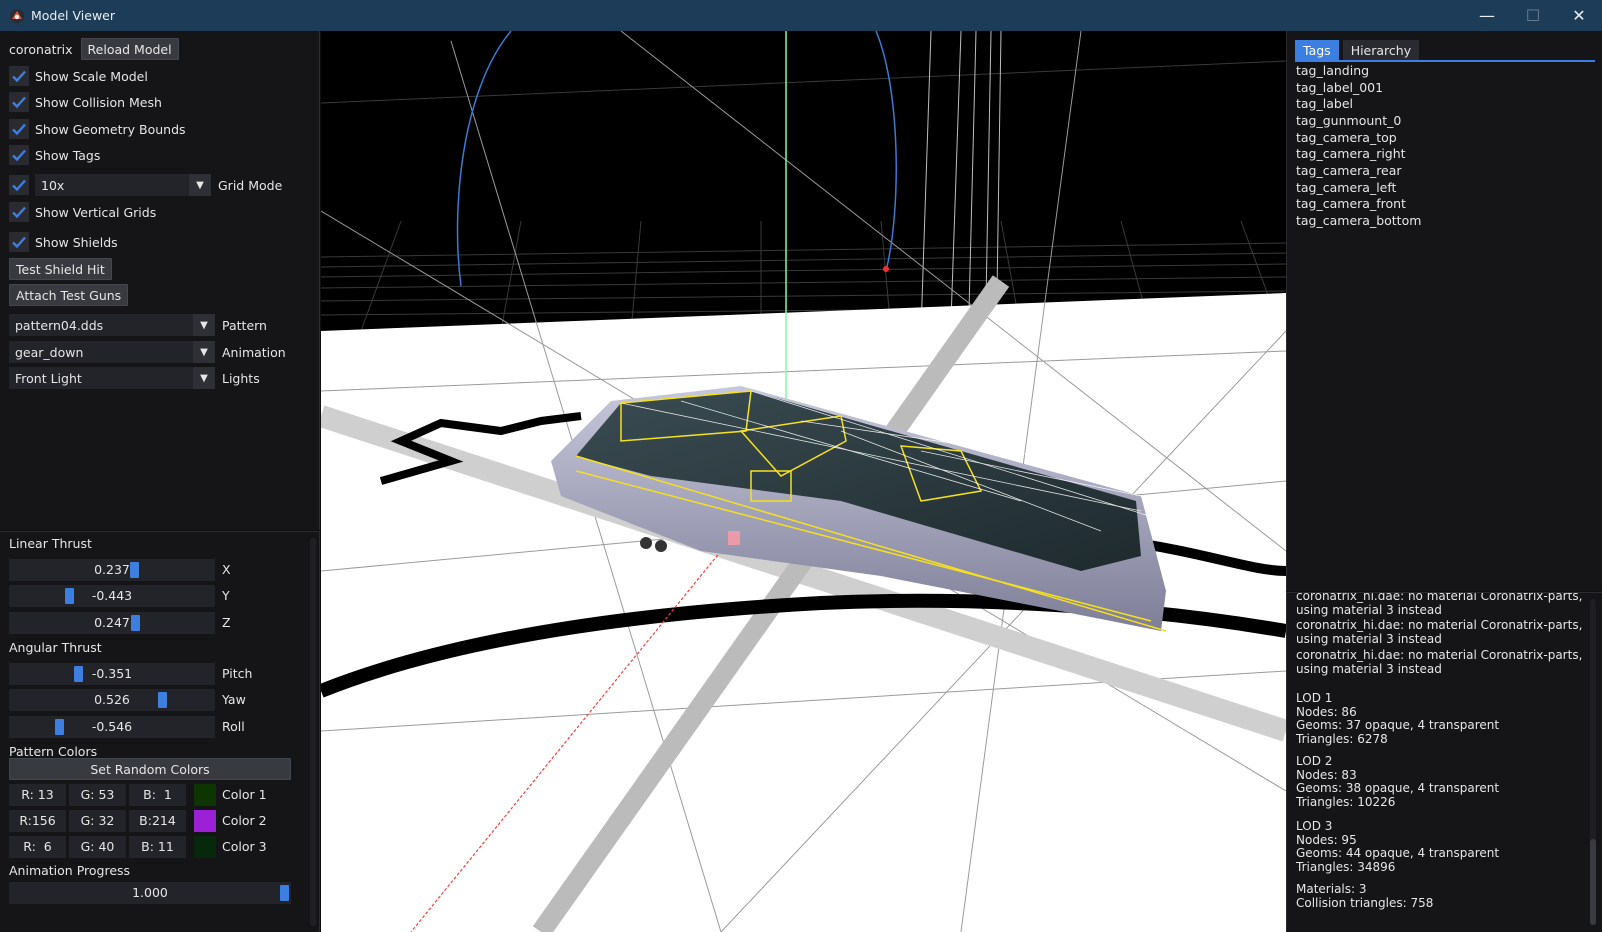 This screenshot has width=1602, height=932. What do you see at coordinates (112, 623) in the screenshot?
I see `linear-z-slider: 0.247` at bounding box center [112, 623].